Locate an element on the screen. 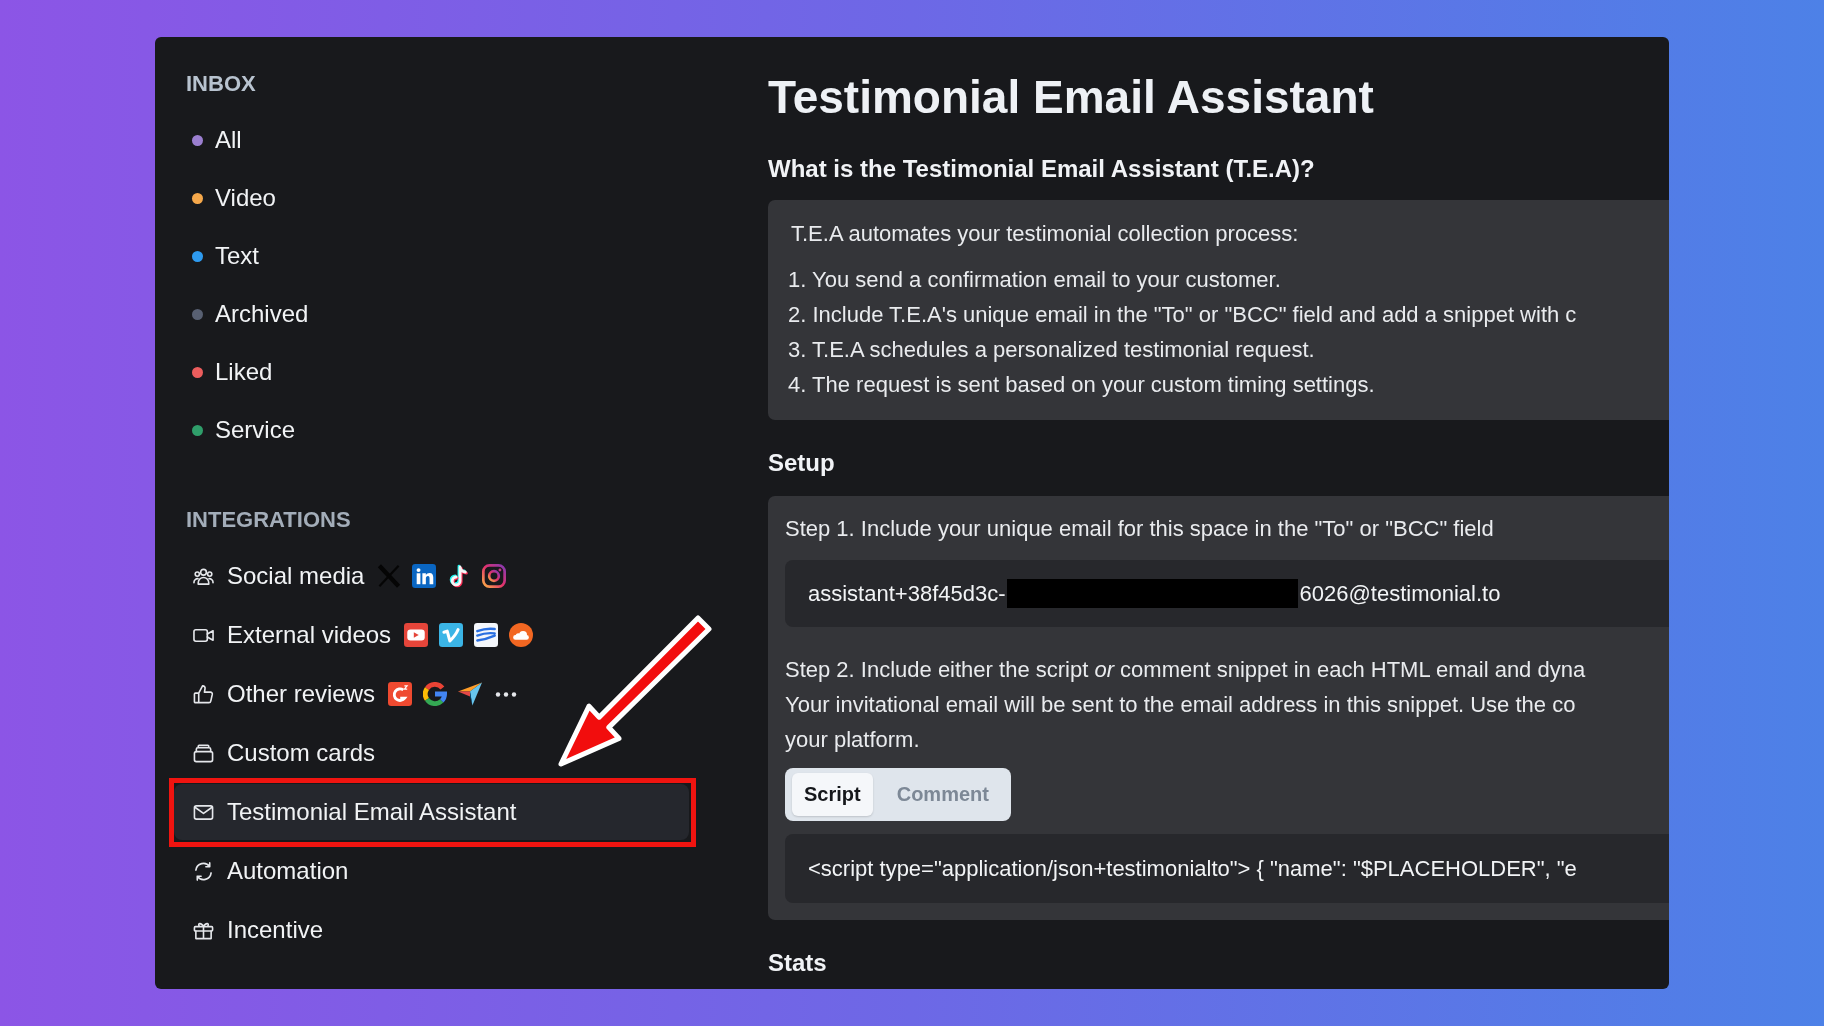 The image size is (1824, 1026). code-snippet: <script type="application/json+testimonialto"> { "name": "$PLACEHOLDER", "e is located at coordinates (1227, 868).